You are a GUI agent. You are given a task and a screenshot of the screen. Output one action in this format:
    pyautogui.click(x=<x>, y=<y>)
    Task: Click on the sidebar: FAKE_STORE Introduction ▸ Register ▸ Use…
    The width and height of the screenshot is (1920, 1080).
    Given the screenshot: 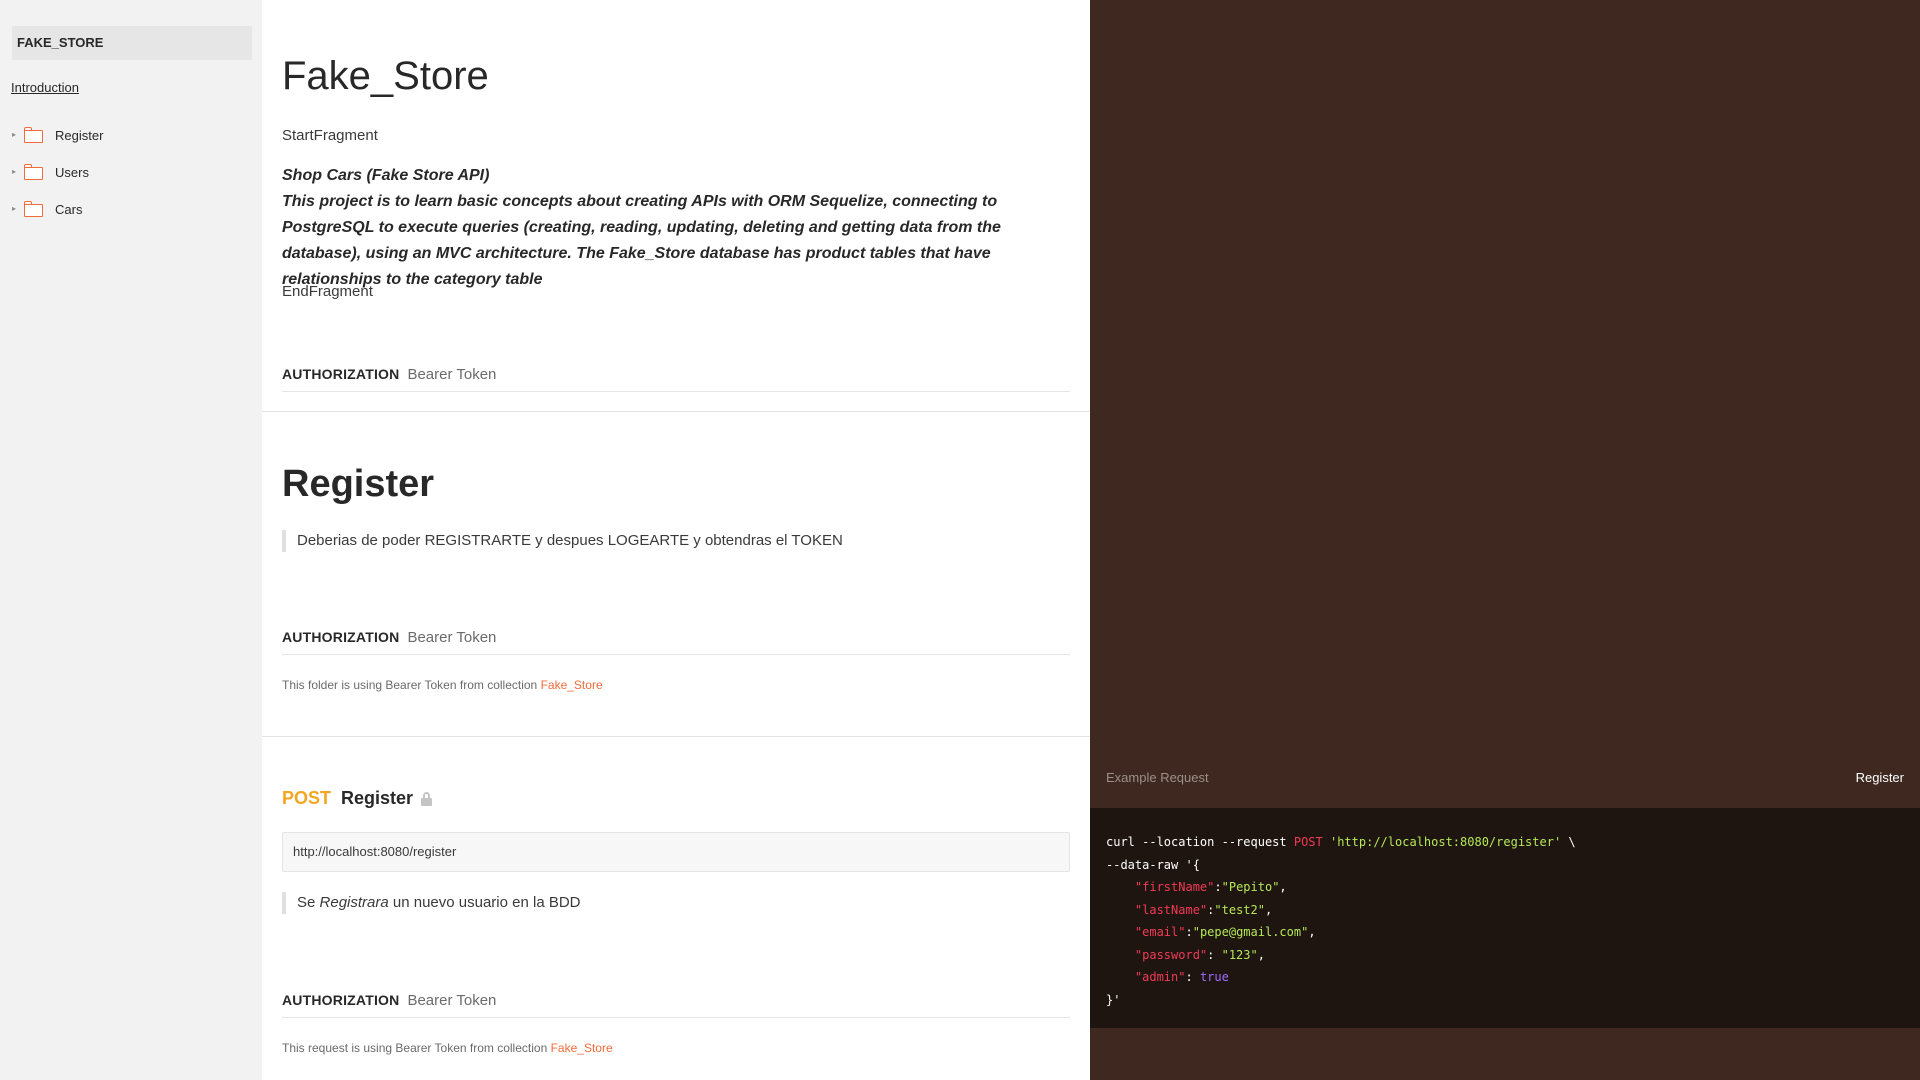 What is the action you would take?
    pyautogui.click(x=131, y=540)
    